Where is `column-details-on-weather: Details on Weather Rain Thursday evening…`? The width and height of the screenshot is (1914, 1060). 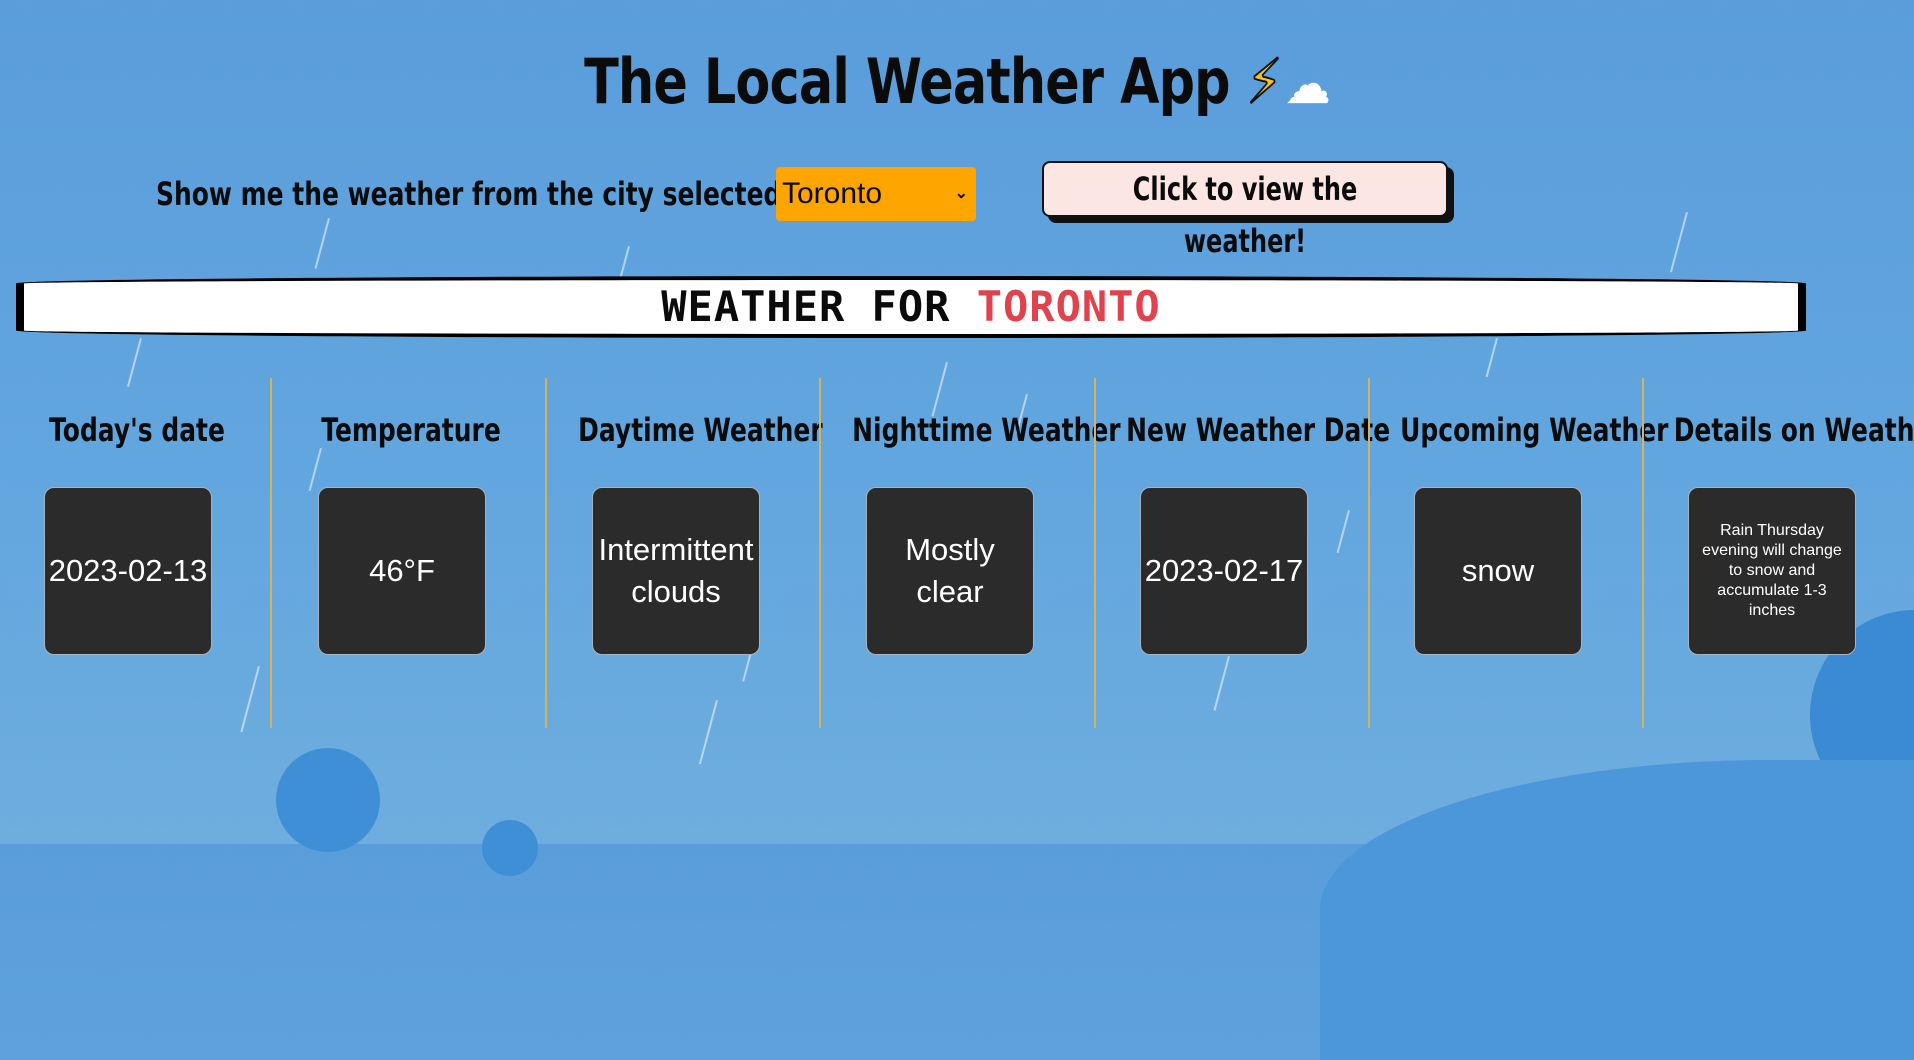
column-details-on-weather: Details on Weather Rain Thursday evening… is located at coordinates (1779, 553).